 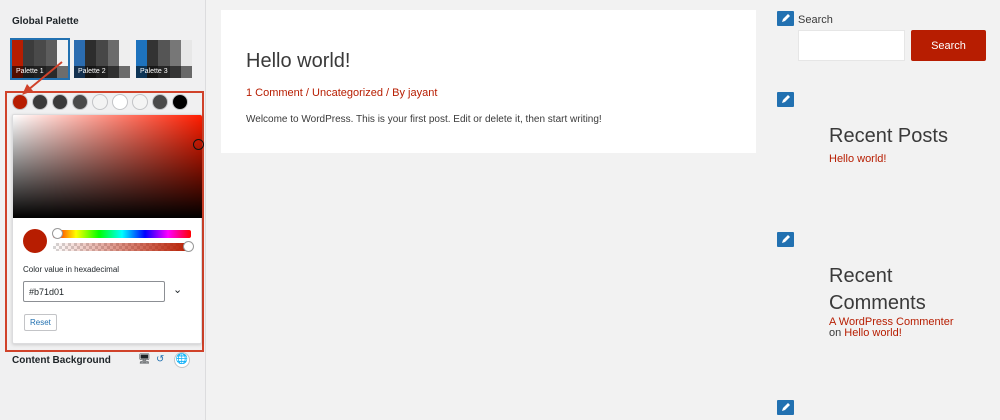 I want to click on saturation-area, so click(x=107, y=166).